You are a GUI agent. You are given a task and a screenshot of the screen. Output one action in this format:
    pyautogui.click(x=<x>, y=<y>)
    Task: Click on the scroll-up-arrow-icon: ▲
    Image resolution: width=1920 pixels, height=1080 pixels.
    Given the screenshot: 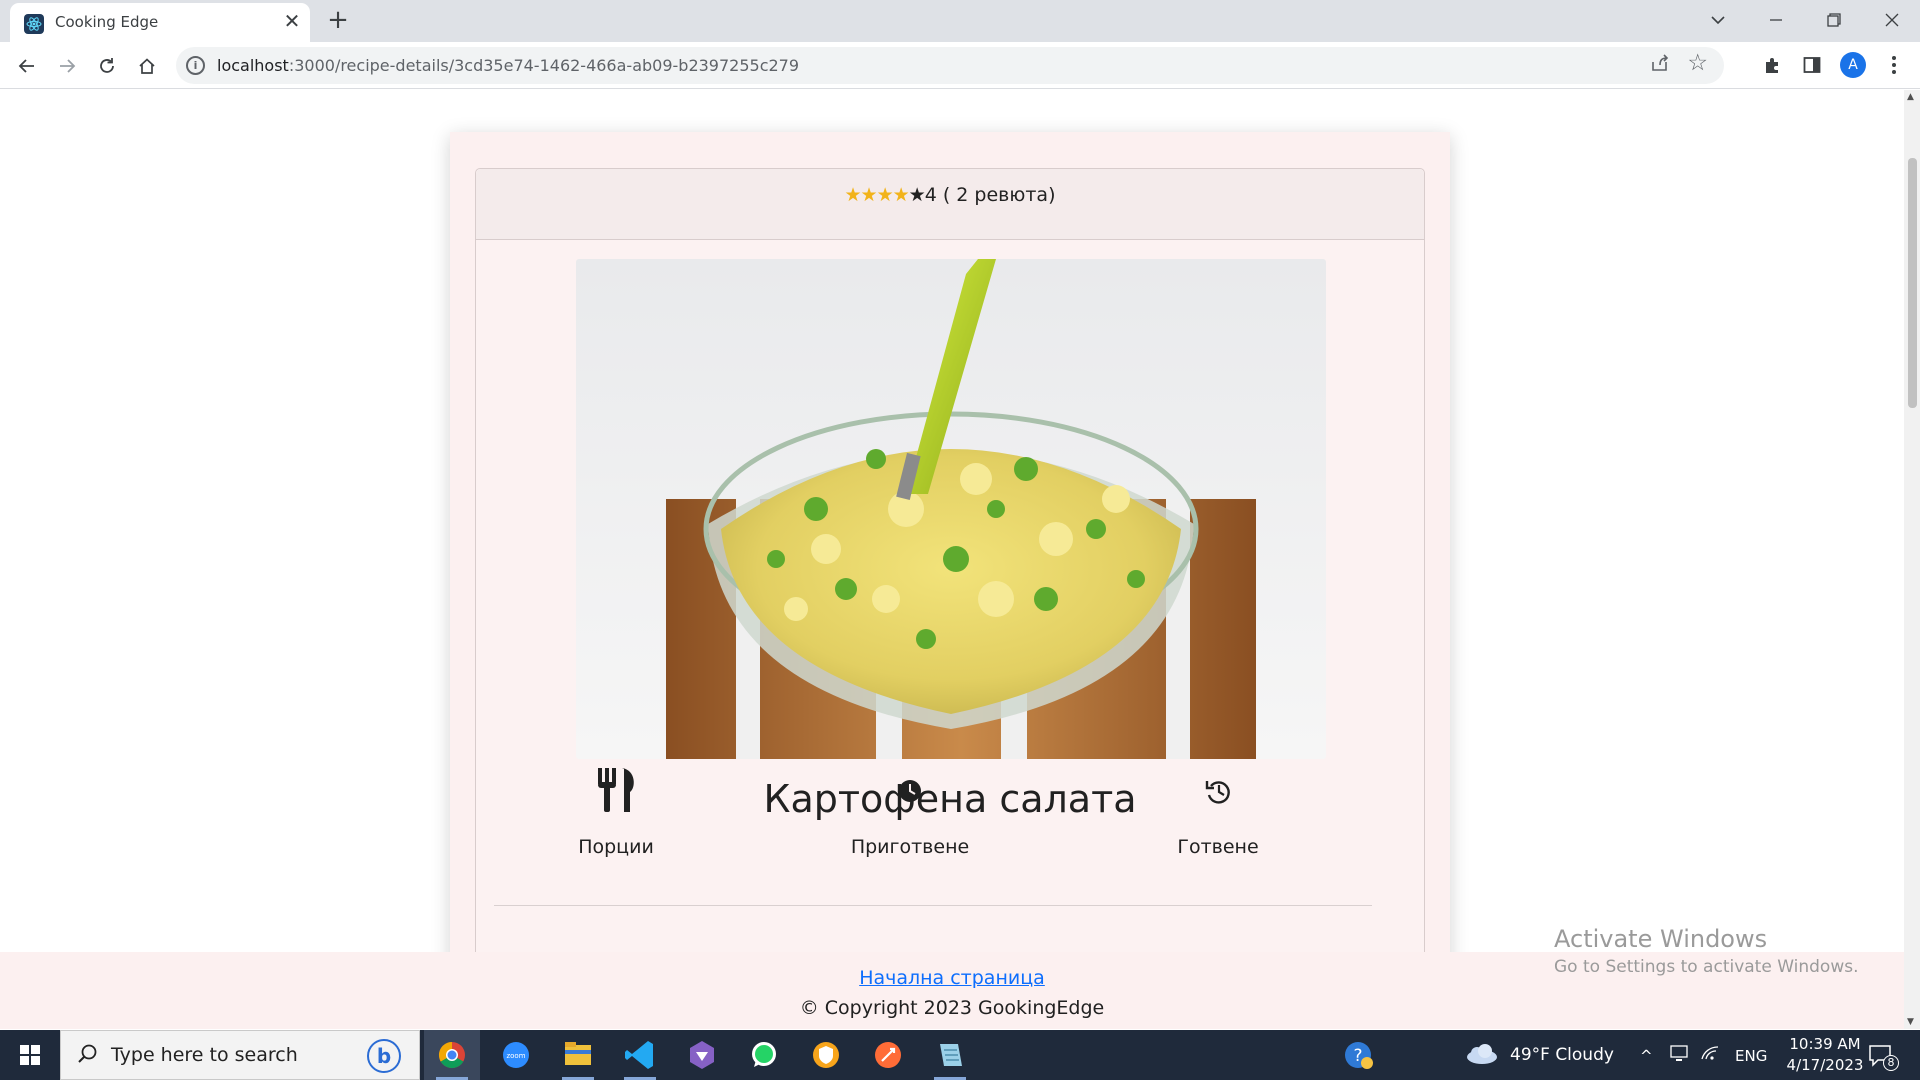 What is the action you would take?
    pyautogui.click(x=1910, y=97)
    